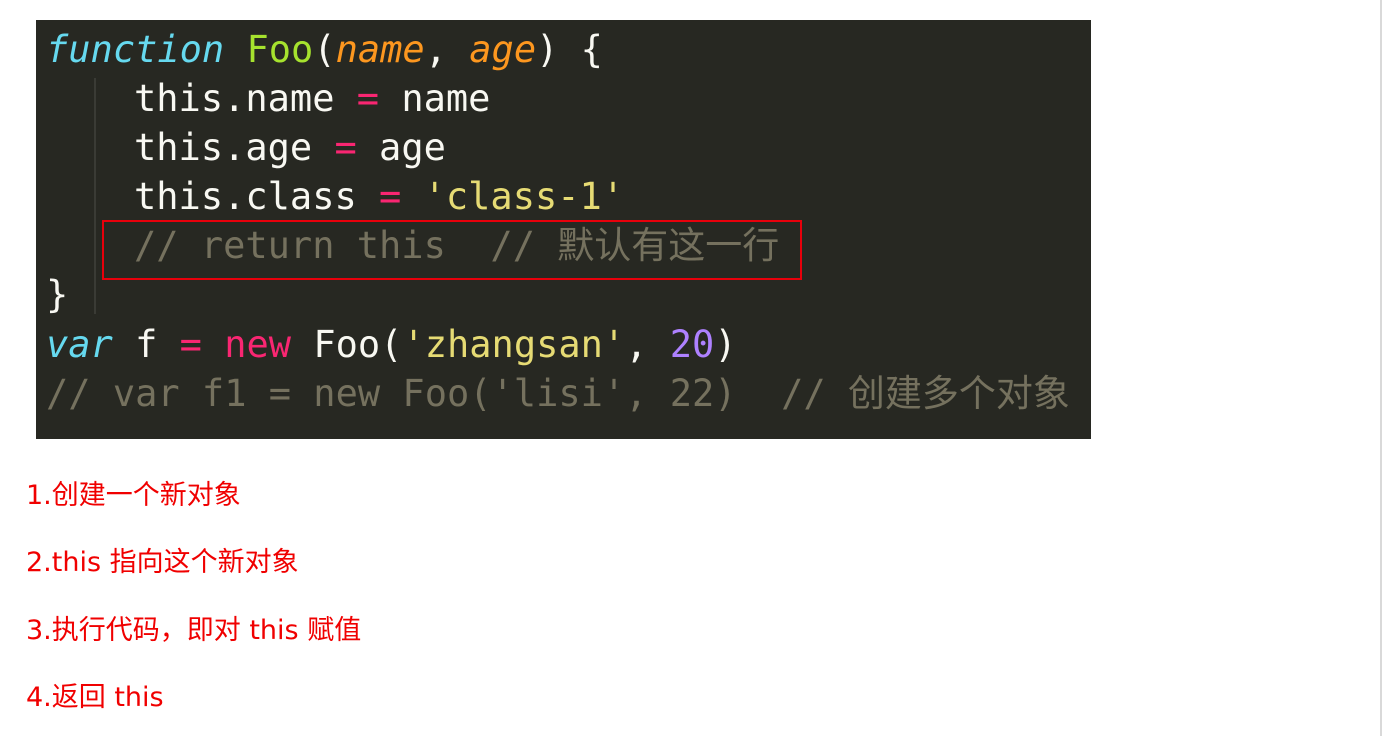 The height and width of the screenshot is (736, 1384). What do you see at coordinates (435, 98) in the screenshot?
I see `assign-rhs: name` at bounding box center [435, 98].